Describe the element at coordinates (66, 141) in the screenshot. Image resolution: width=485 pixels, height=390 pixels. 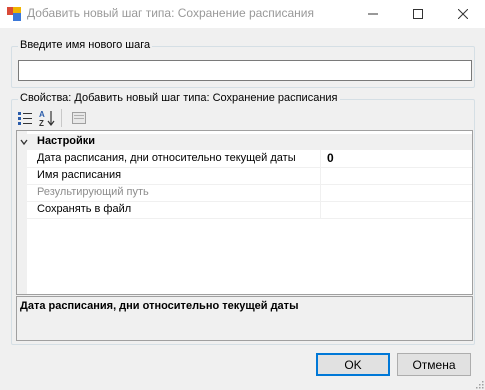
I see `category-label: Настройки` at that location.